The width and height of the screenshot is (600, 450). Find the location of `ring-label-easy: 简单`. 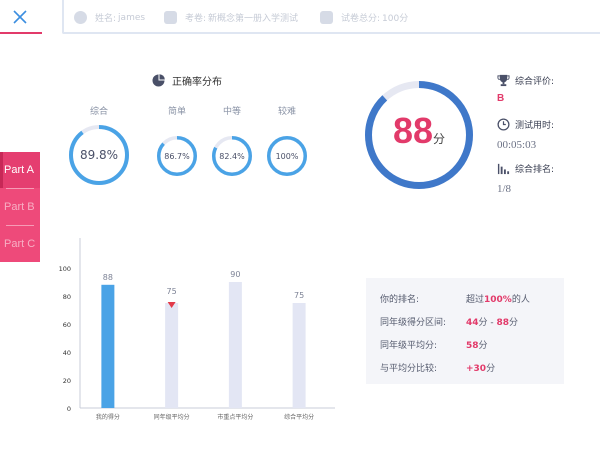

ring-label-easy: 简单 is located at coordinates (176, 112).